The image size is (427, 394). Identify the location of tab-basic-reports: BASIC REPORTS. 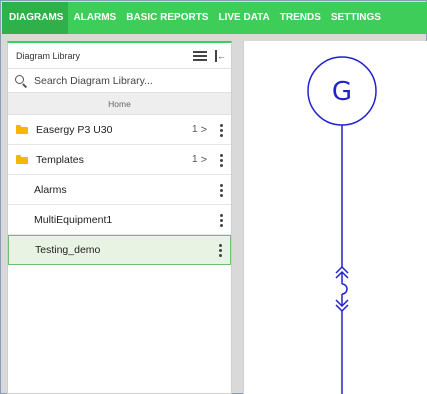
(167, 18).